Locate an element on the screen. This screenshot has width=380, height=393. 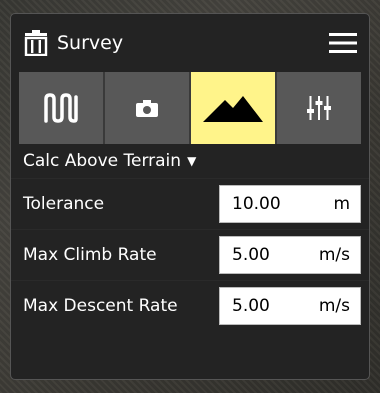
altitude-mode-dropdown: Calc Above Terrain ▼ is located at coordinates (190, 161).